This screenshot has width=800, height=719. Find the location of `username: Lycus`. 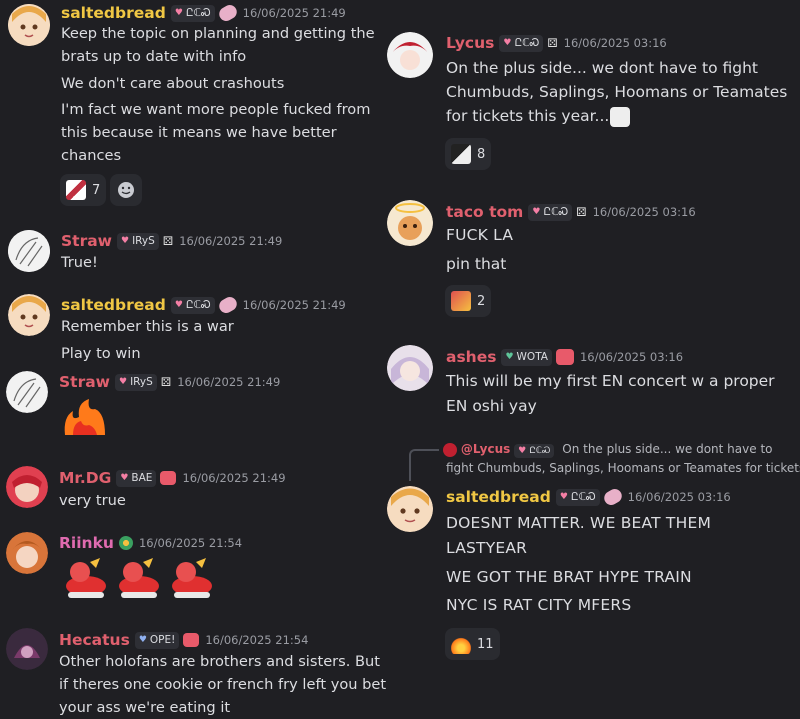

username: Lycus is located at coordinates (470, 43).